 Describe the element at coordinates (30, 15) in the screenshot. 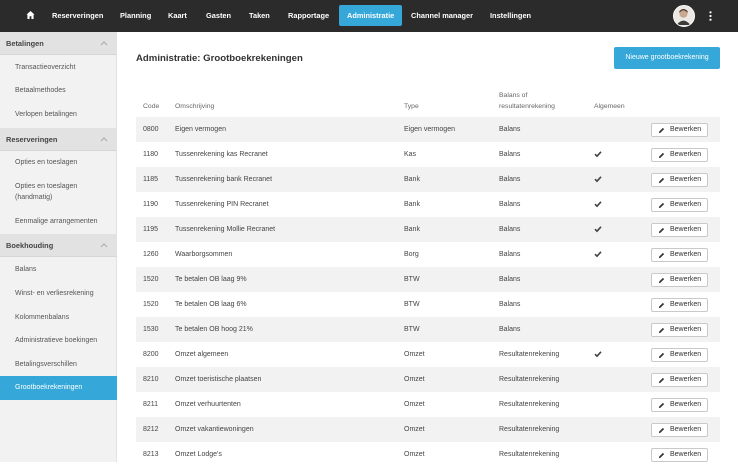

I see `home-icon` at that location.